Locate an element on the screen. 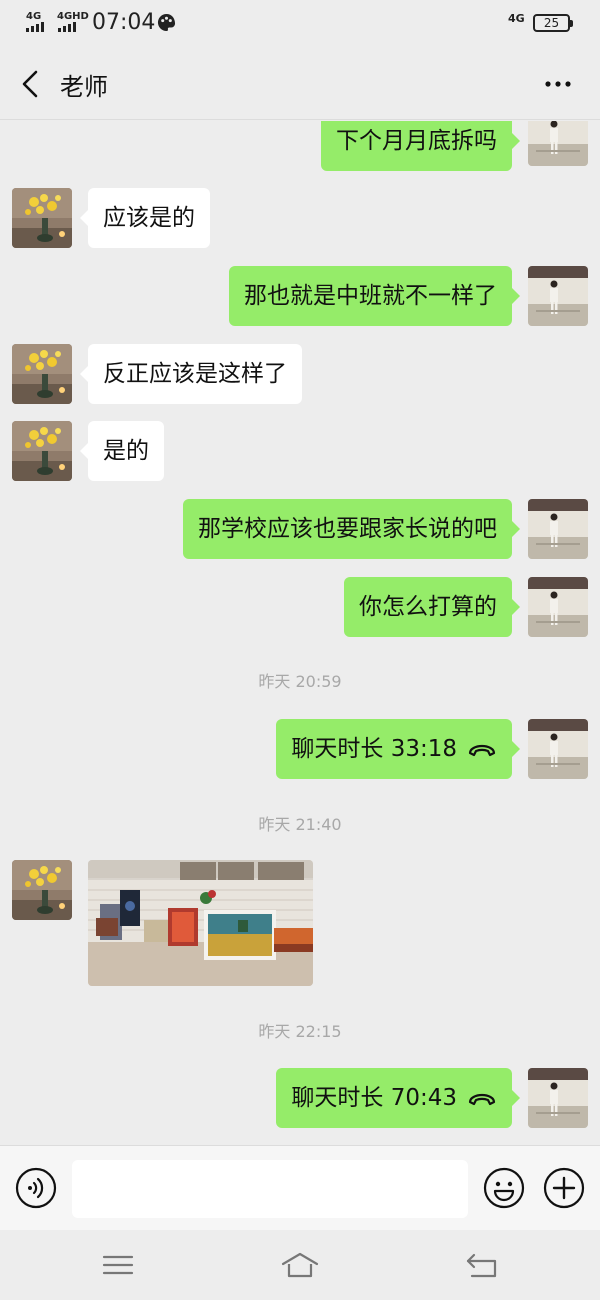  voice-icon is located at coordinates (36, 1188).